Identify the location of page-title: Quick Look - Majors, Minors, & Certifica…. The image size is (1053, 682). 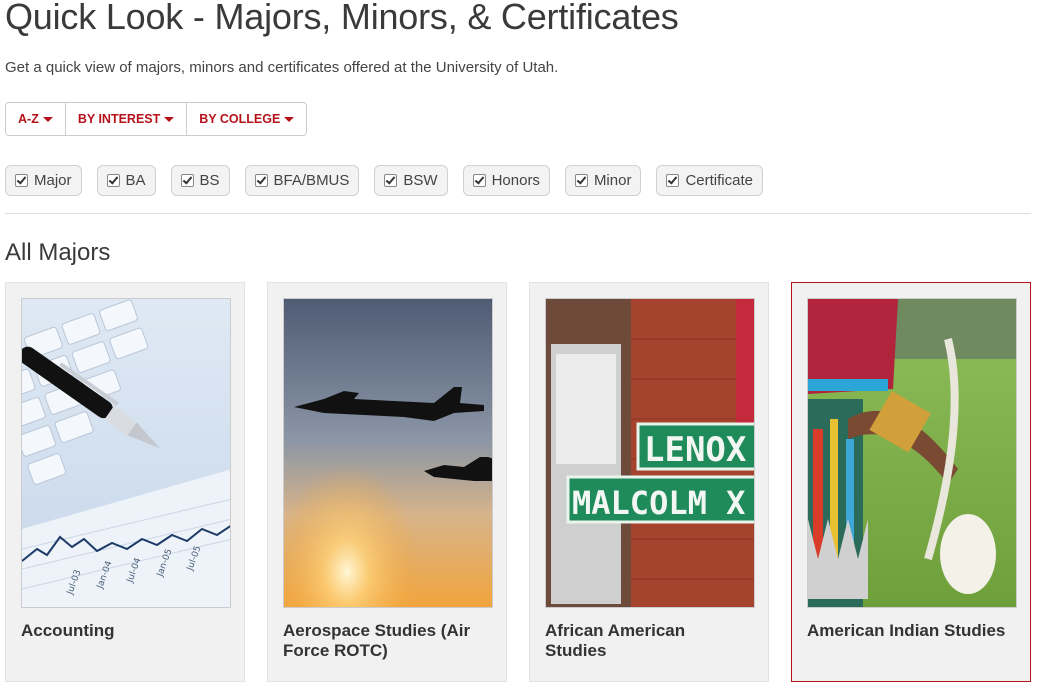
(342, 18).